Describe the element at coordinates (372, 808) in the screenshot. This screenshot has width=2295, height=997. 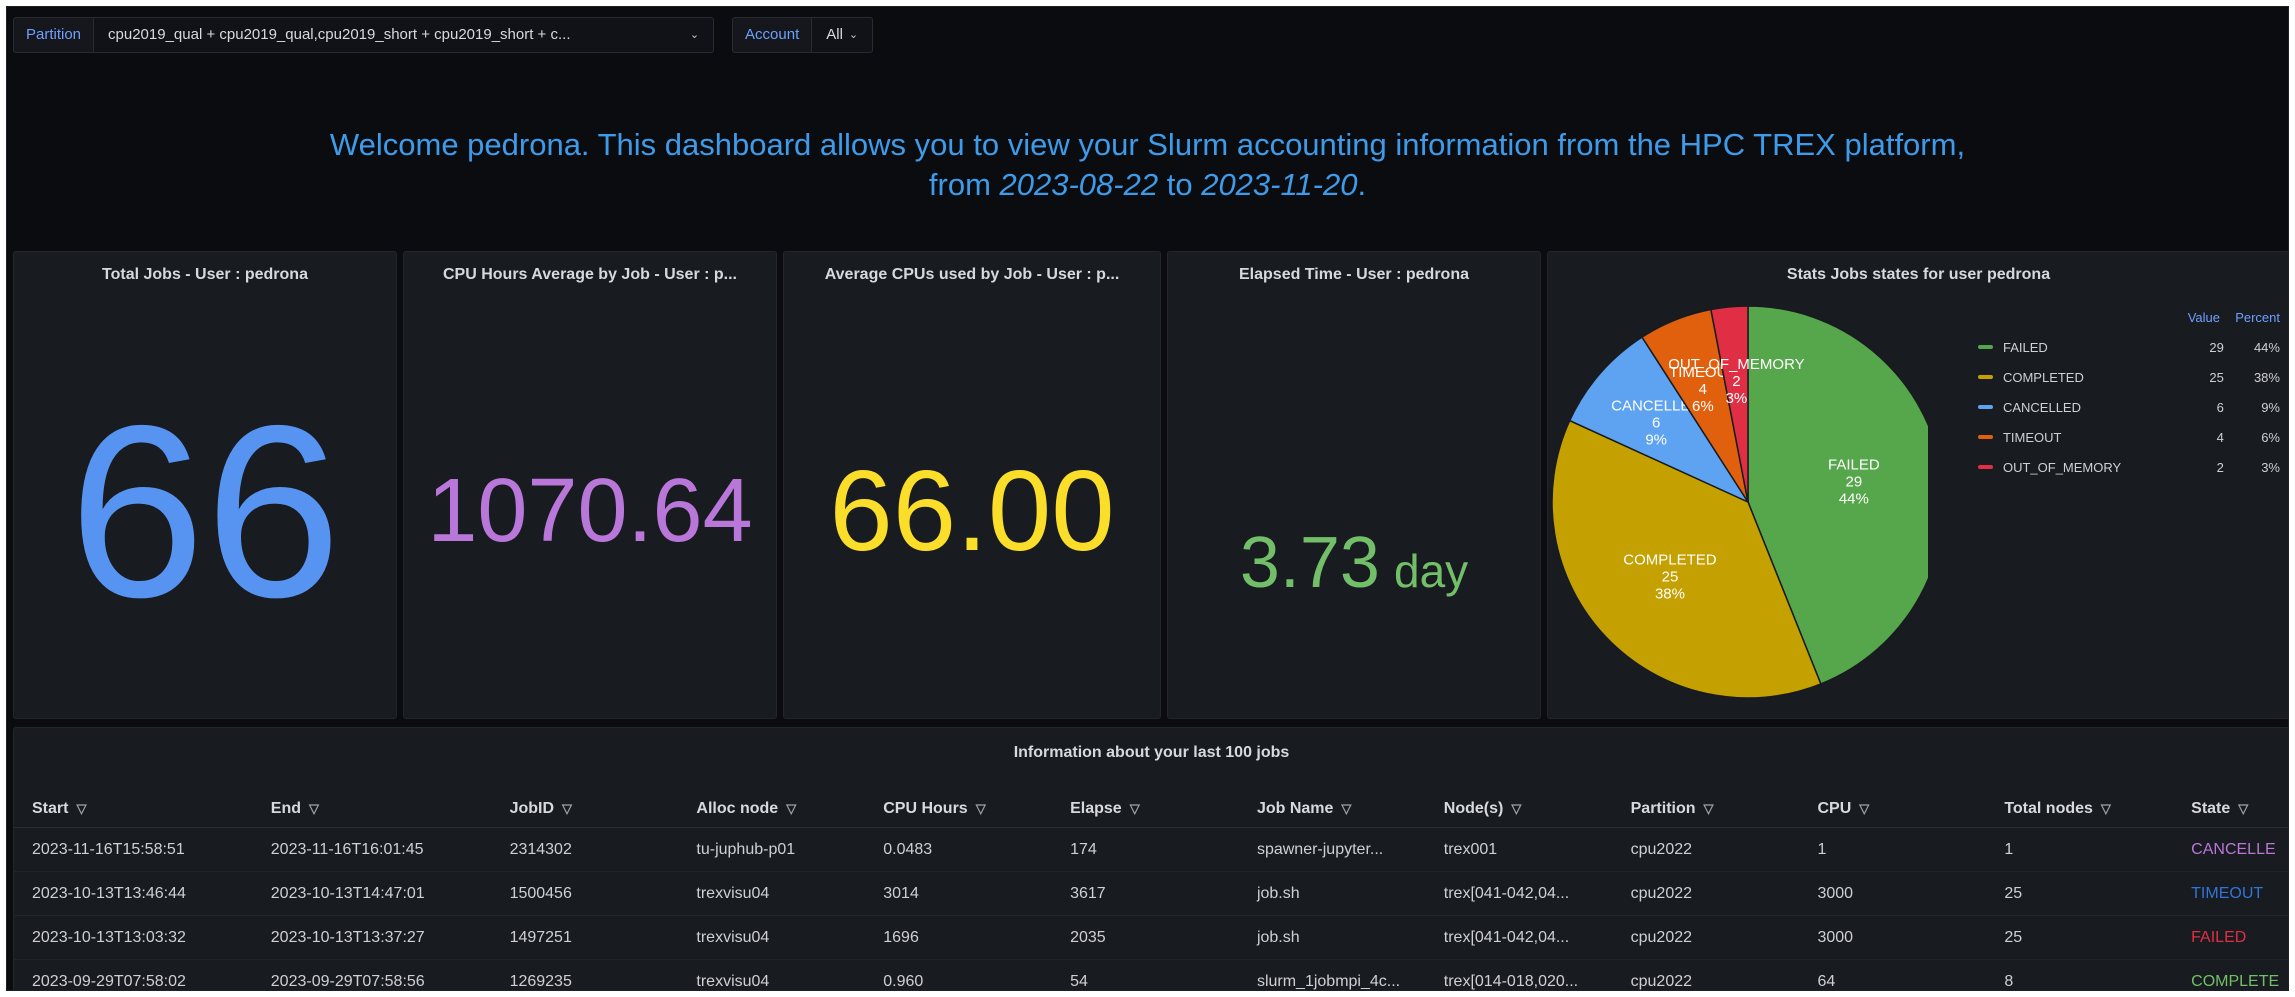
I see `column-header-end: End ▽` at that location.